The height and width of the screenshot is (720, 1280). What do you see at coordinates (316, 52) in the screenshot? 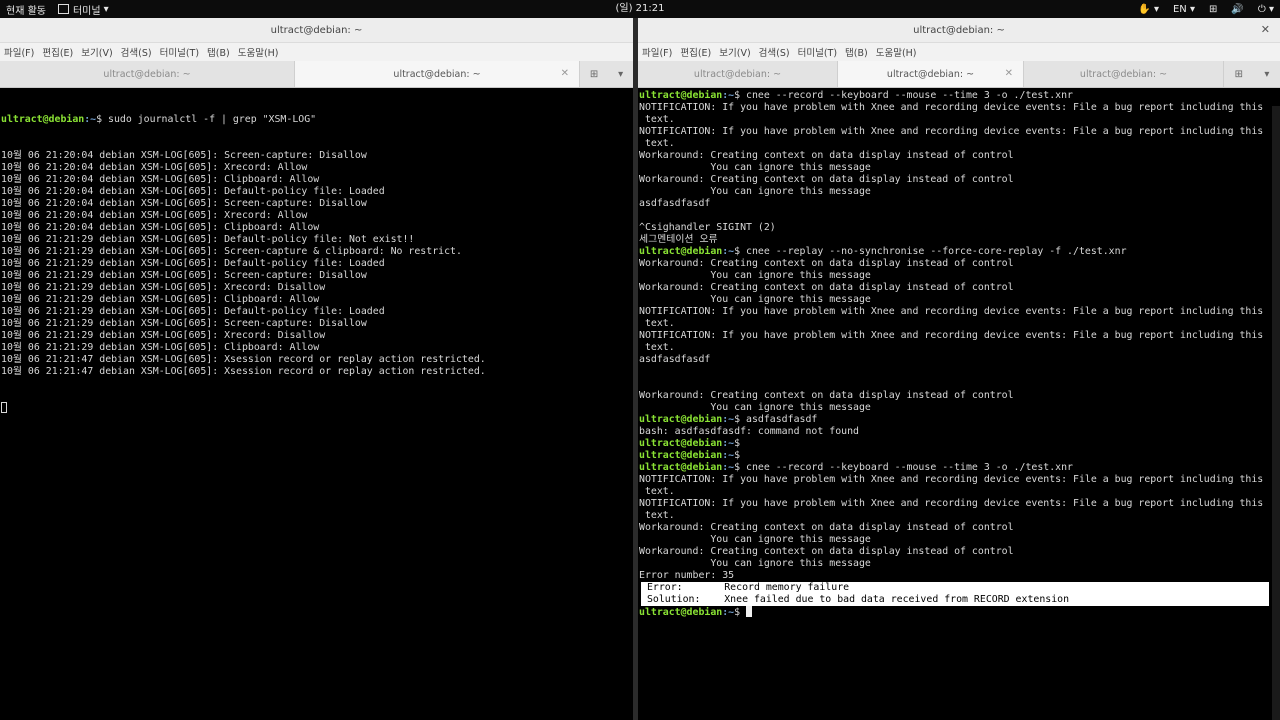
I see `menu-bar: 파일(F) 편집(E) 보기(V) 검색(S) 터미널(T) 탭(B) 도움말(H)` at bounding box center [316, 52].